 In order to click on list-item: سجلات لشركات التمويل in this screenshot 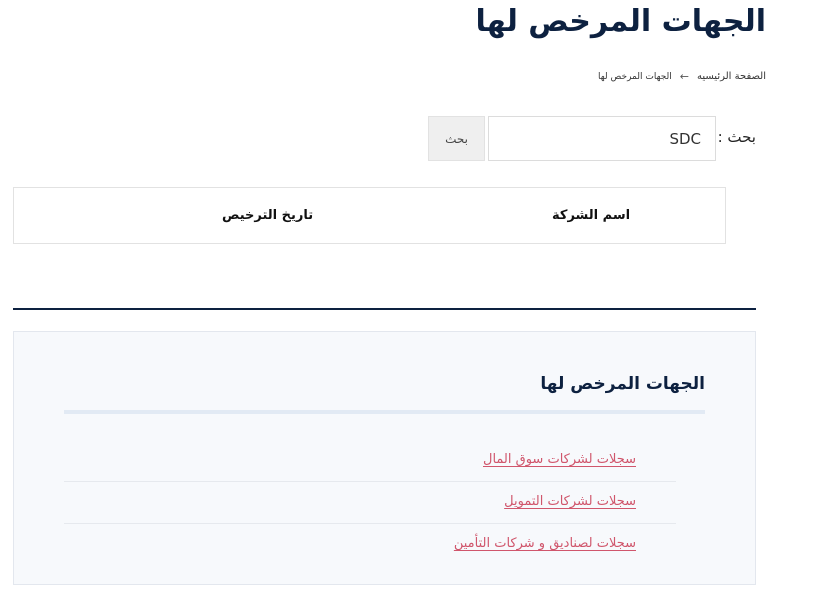, I will do `click(370, 503)`.